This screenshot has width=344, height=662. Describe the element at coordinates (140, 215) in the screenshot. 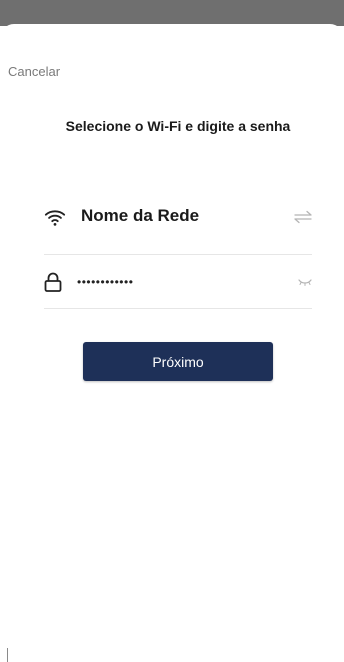

I see `wifi-network-name: Nome da Rede` at that location.